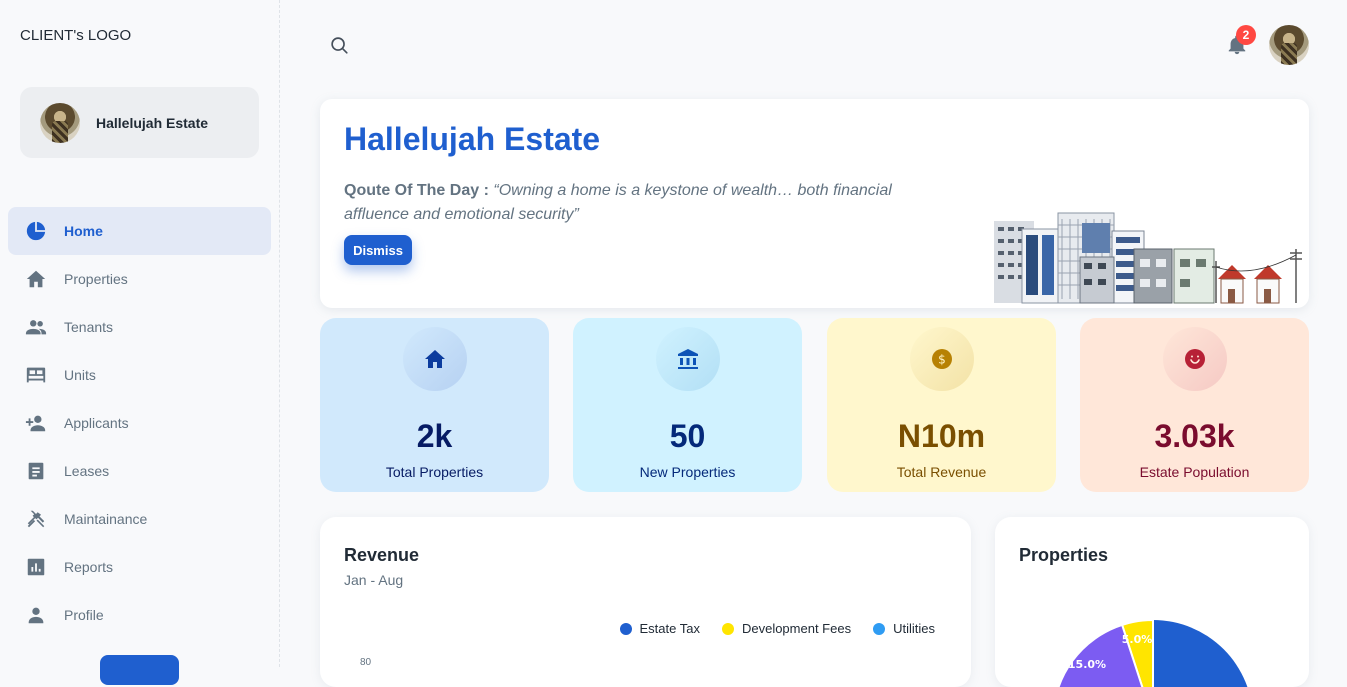  Describe the element at coordinates (36, 471) in the screenshot. I see `document-icon` at that location.